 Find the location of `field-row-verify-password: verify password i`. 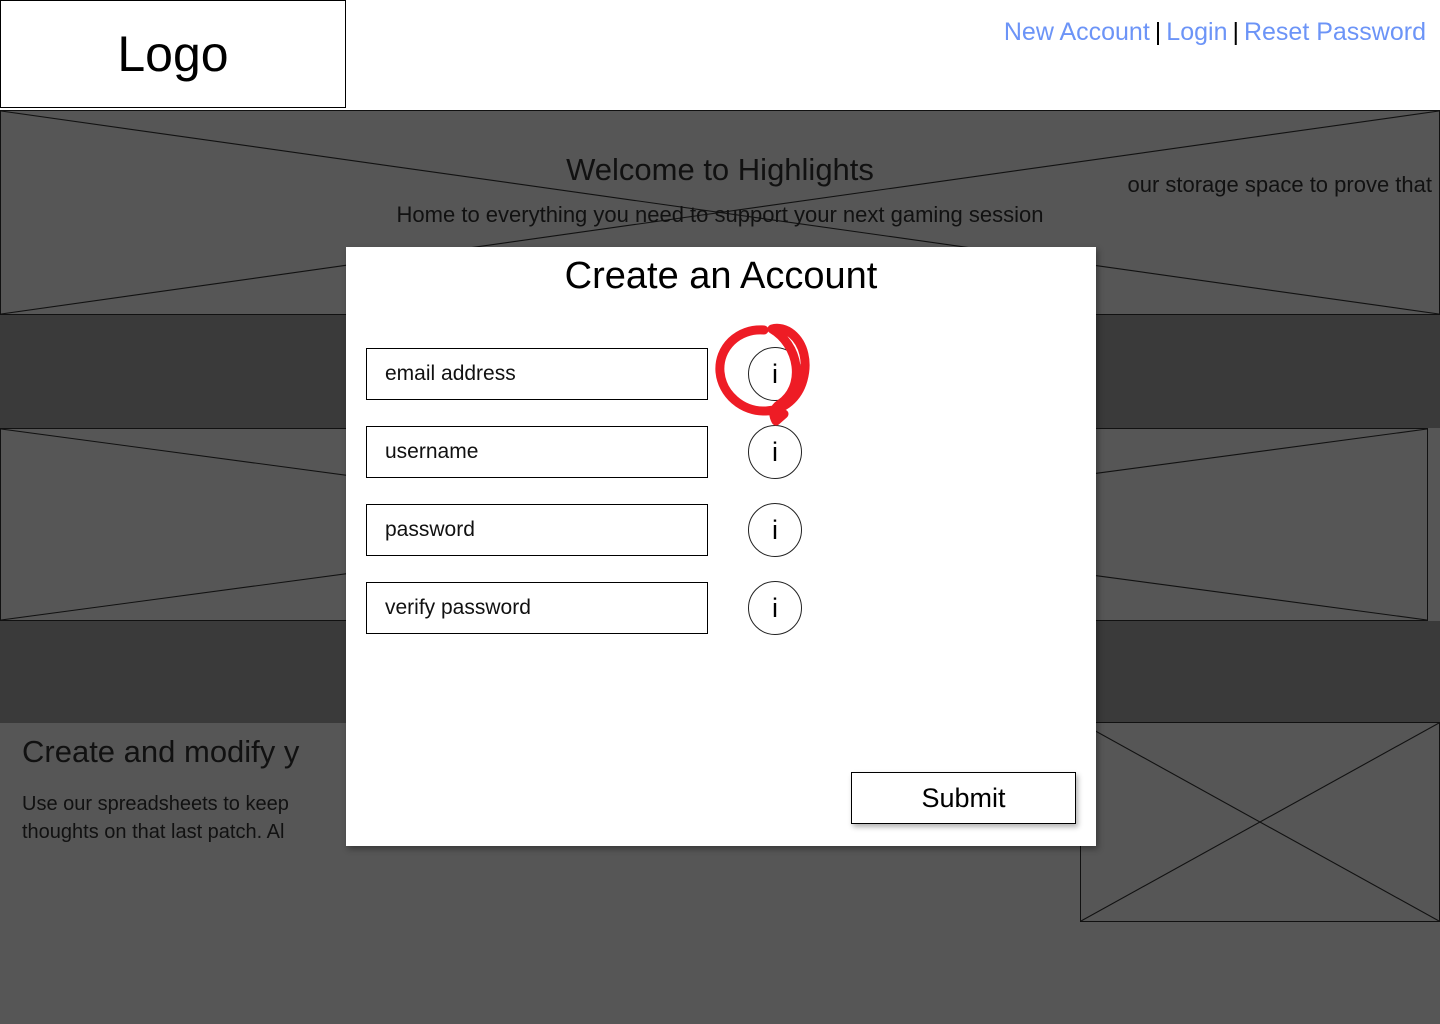

field-row-verify-password: verify password i is located at coordinates (586, 608).